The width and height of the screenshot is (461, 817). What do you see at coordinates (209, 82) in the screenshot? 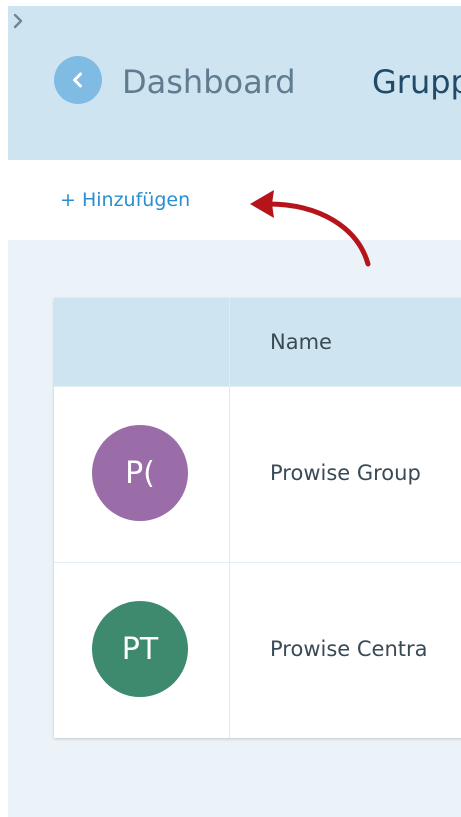
I see `breadcrumb-dashboard: Dashboard` at bounding box center [209, 82].